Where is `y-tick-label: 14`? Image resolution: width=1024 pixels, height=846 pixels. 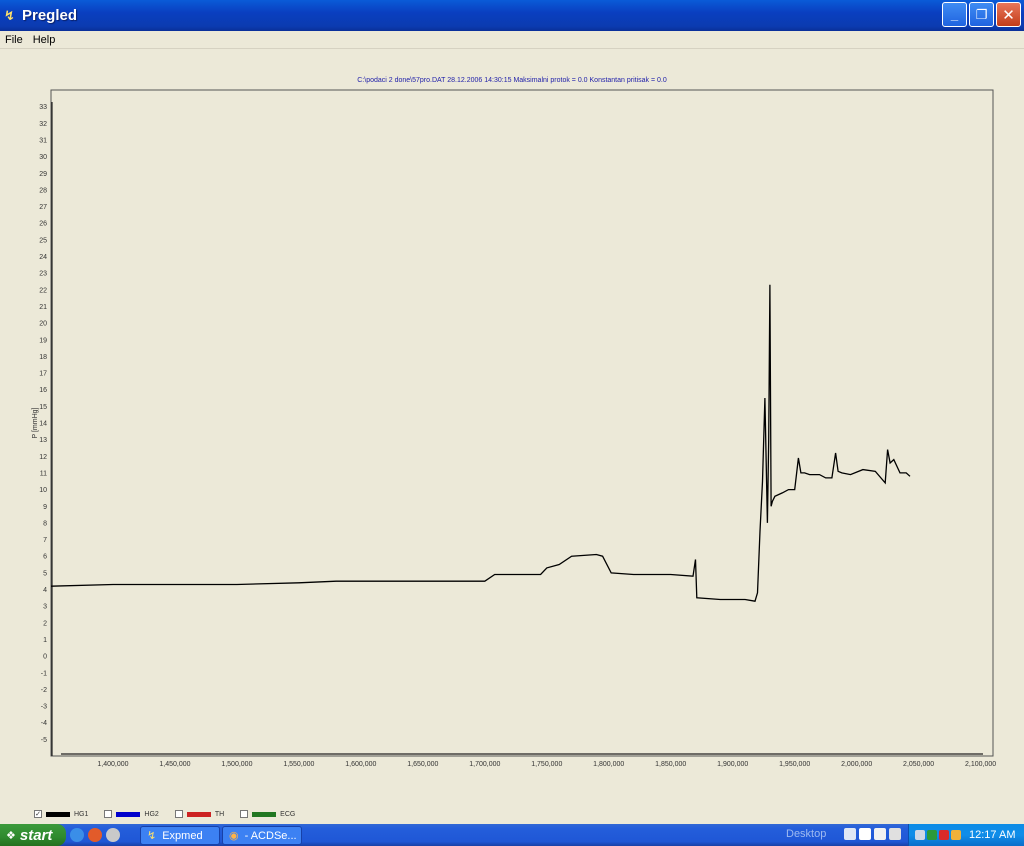
y-tick-label: 14 is located at coordinates (43, 424).